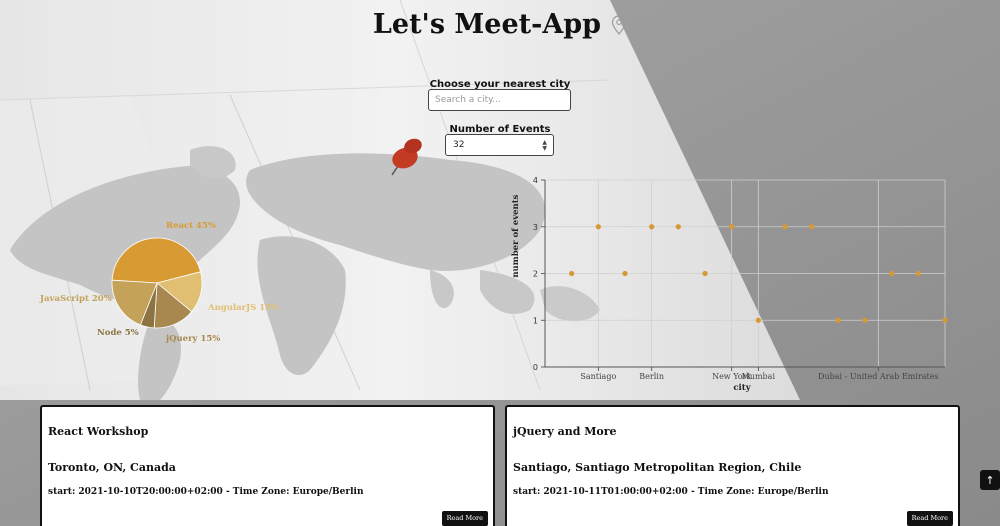  Describe the element at coordinates (535, 274) in the screenshot. I see `y-tick-label: 2` at that location.